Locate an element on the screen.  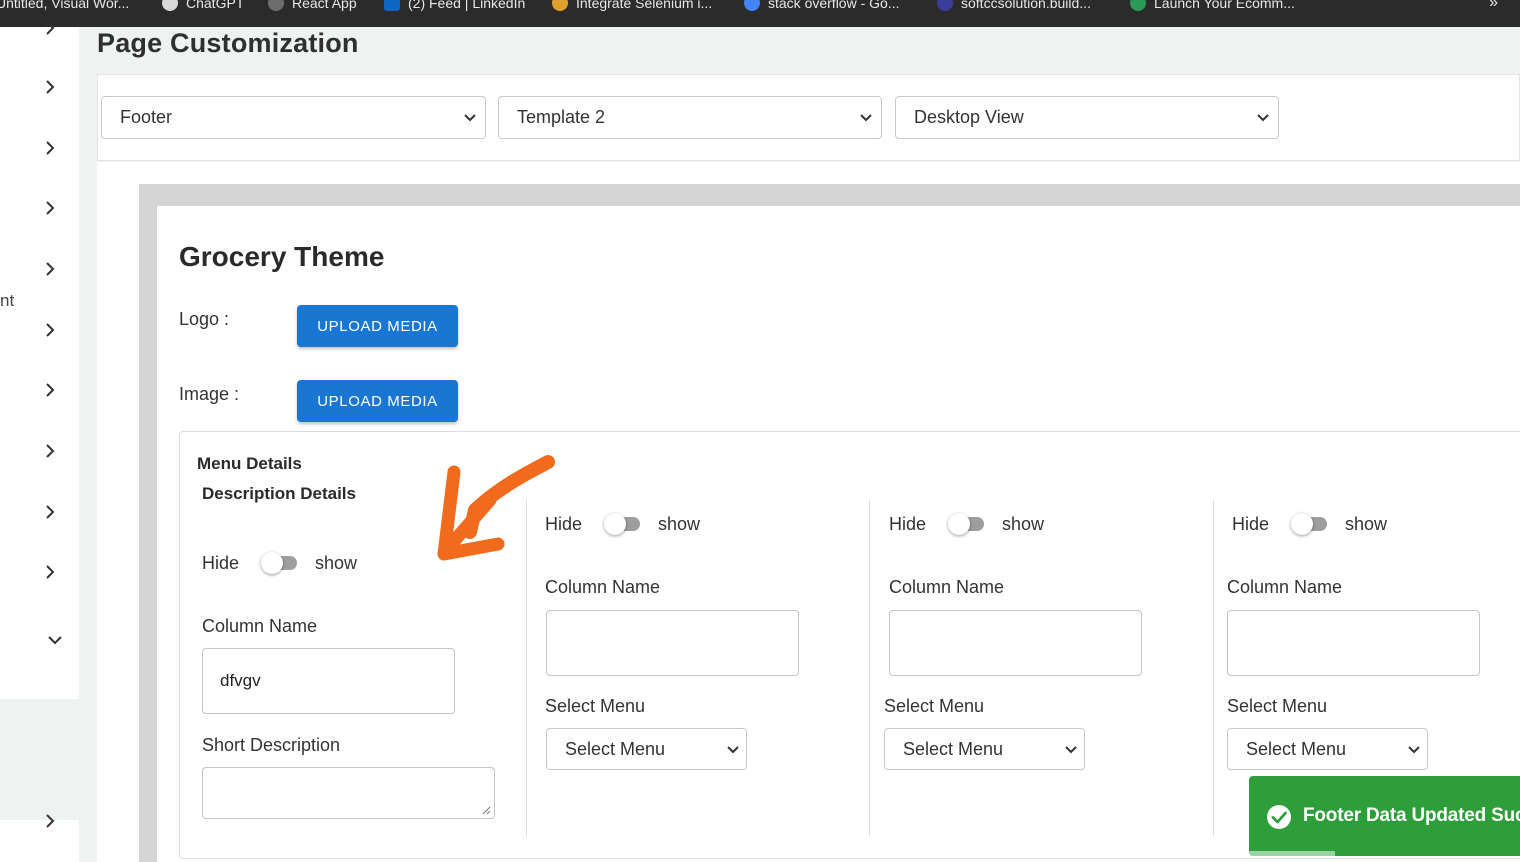
page-title: Page Customization is located at coordinates (228, 43).